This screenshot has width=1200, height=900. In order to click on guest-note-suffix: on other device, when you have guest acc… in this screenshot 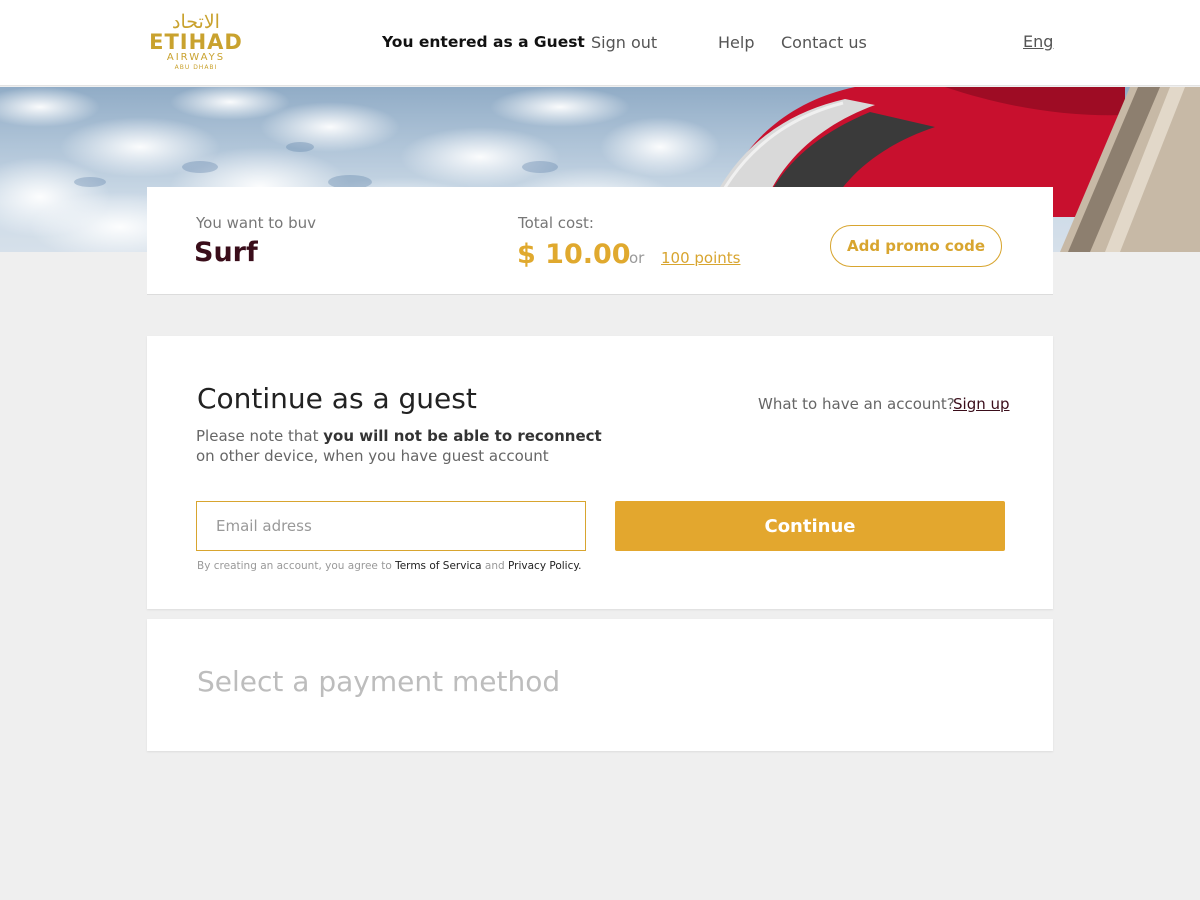, I will do `click(372, 456)`.